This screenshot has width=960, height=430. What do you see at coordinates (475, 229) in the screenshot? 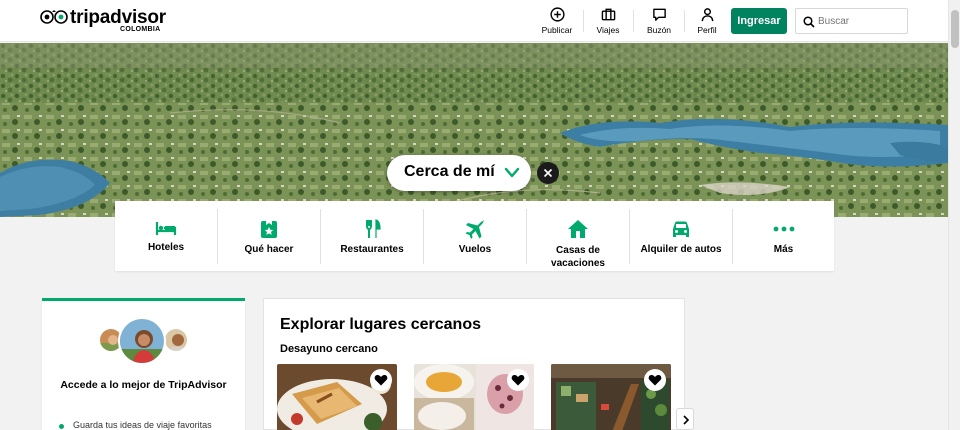
I see `plane-icon` at bounding box center [475, 229].